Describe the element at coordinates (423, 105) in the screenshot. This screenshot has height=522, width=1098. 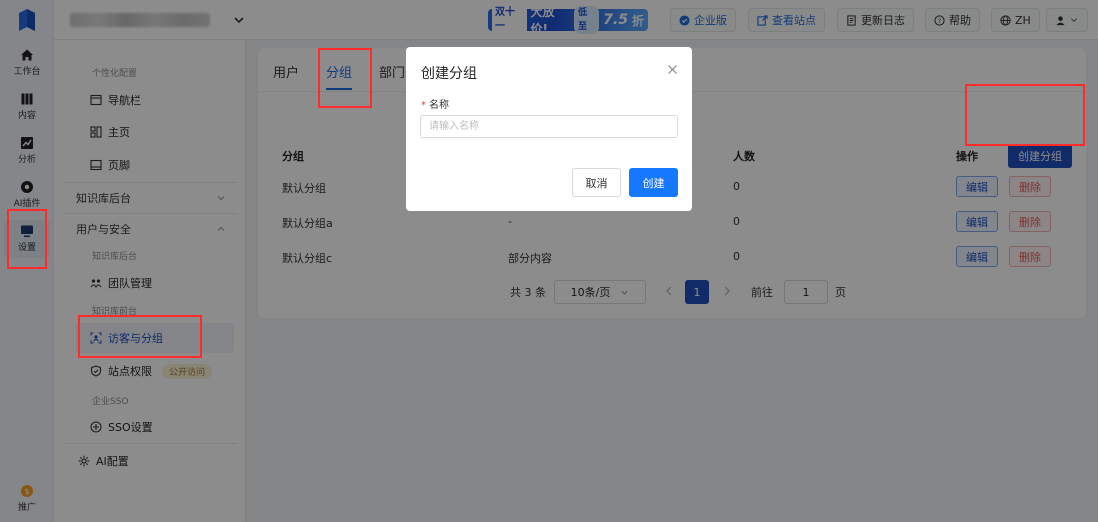
I see `required-mark: *` at that location.